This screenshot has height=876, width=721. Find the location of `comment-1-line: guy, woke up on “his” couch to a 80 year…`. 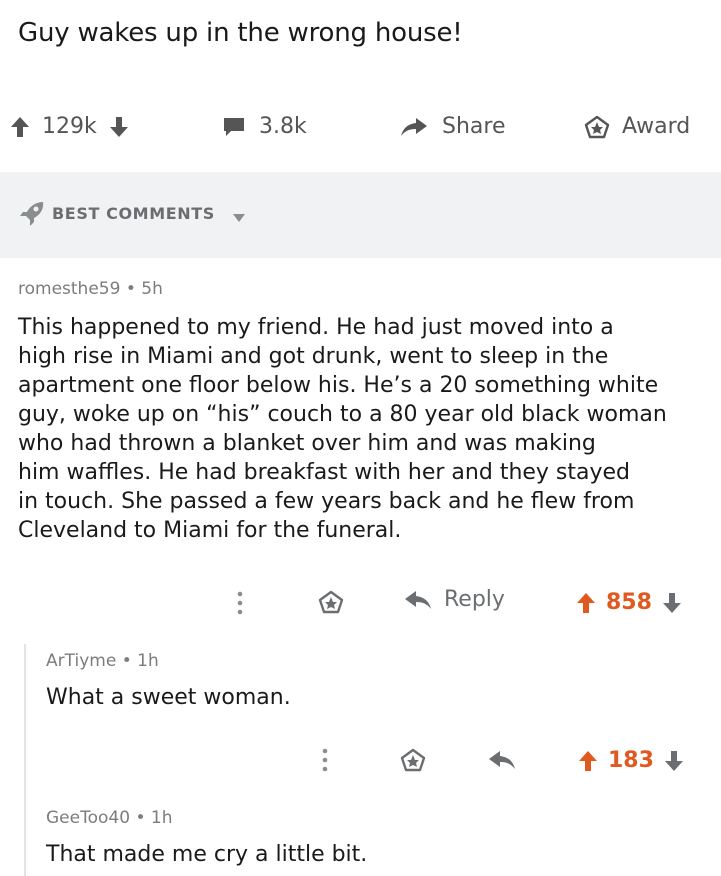

comment-1-line: guy, woke up on “his” couch to a 80 year… is located at coordinates (342, 414).